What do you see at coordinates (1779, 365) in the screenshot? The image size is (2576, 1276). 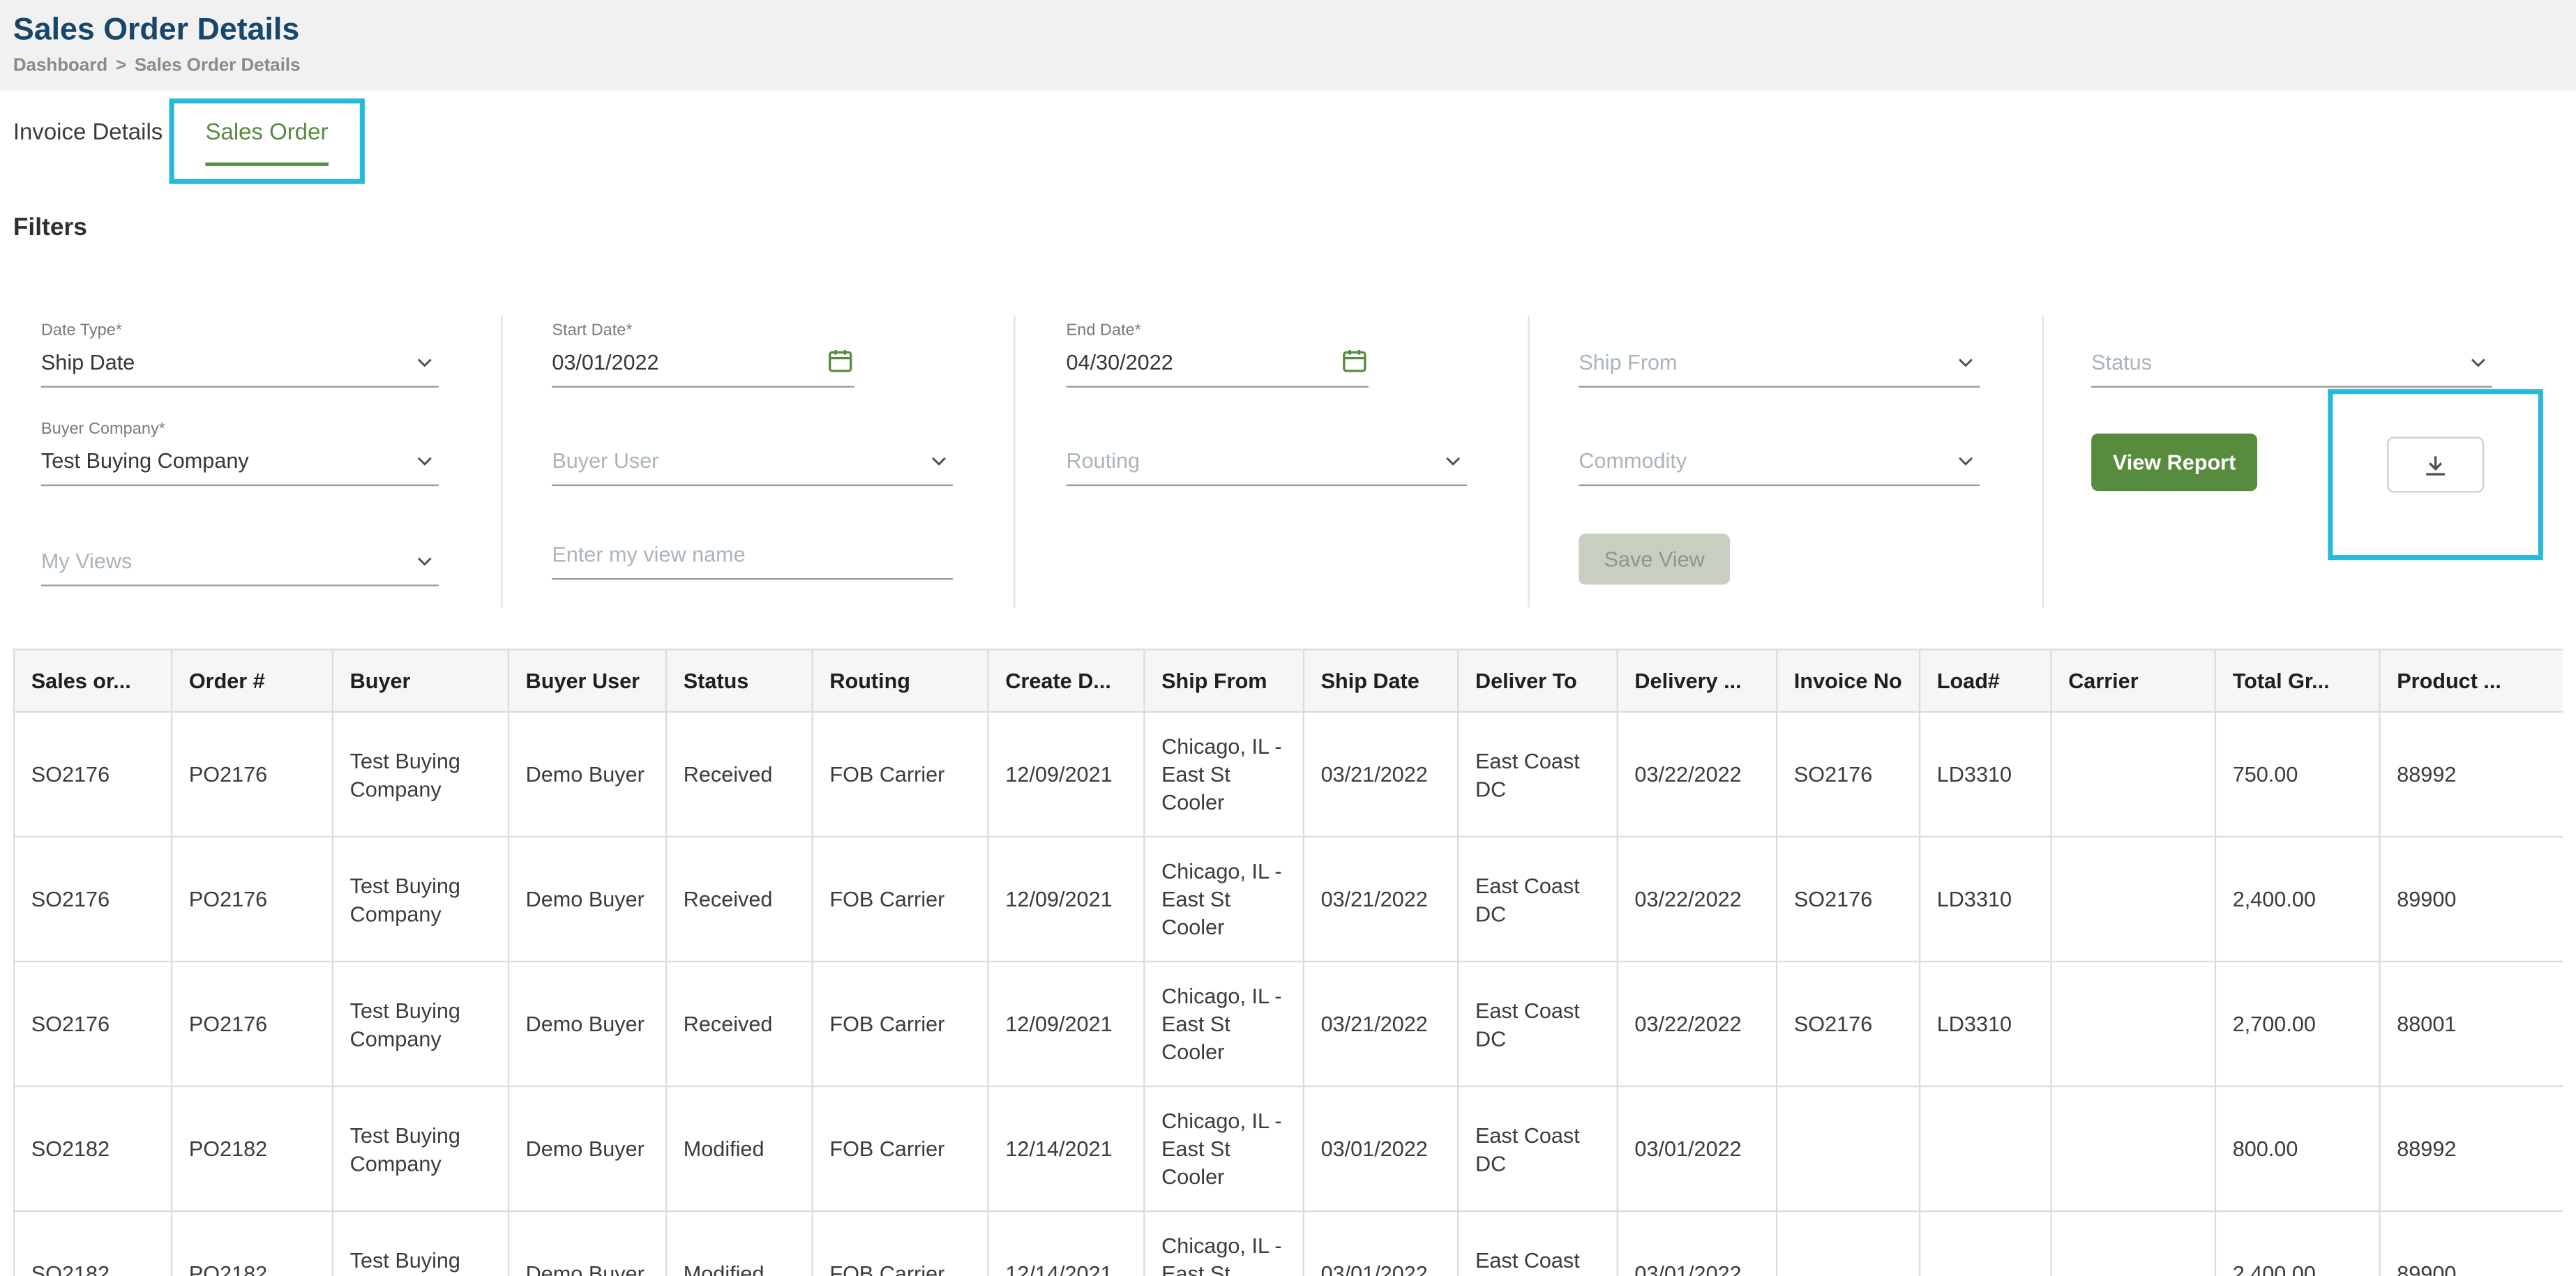 I see `ship-from-select: Ship From` at bounding box center [1779, 365].